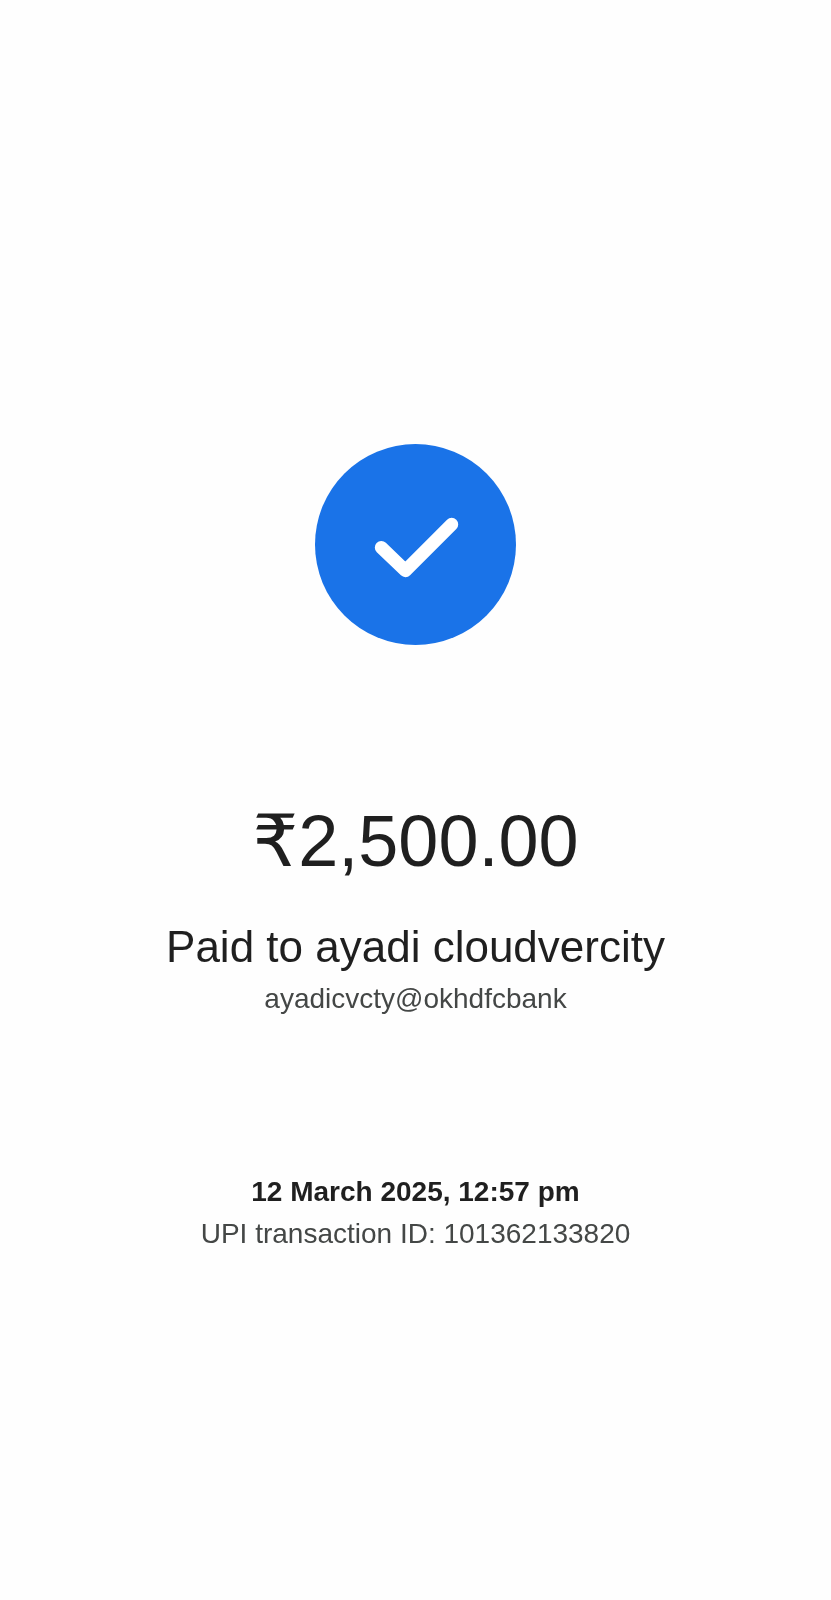 The width and height of the screenshot is (831, 1600). What do you see at coordinates (415, 1234) in the screenshot?
I see `transaction-id: UPI transaction ID: 101362133820` at bounding box center [415, 1234].